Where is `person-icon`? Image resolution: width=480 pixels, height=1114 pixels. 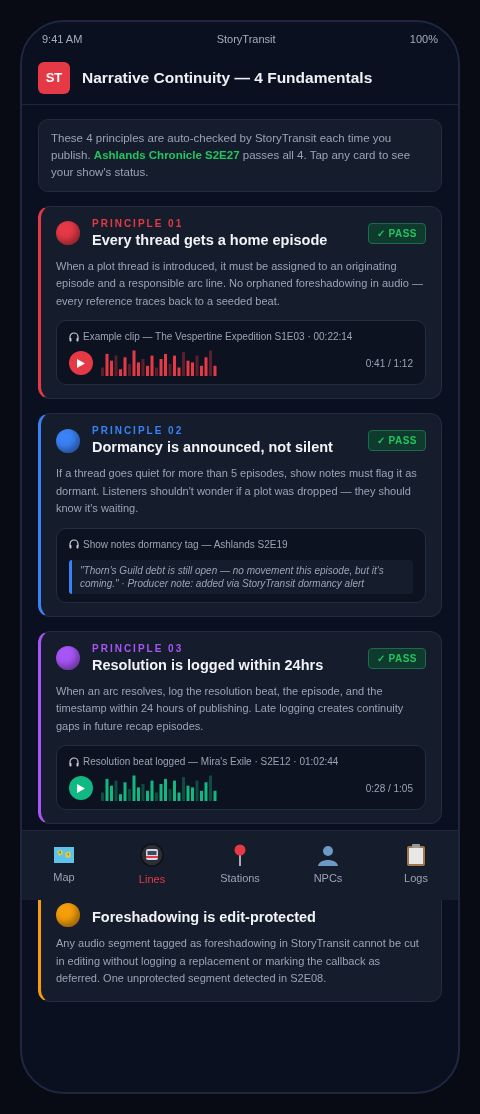
person-icon is located at coordinates (328, 855).